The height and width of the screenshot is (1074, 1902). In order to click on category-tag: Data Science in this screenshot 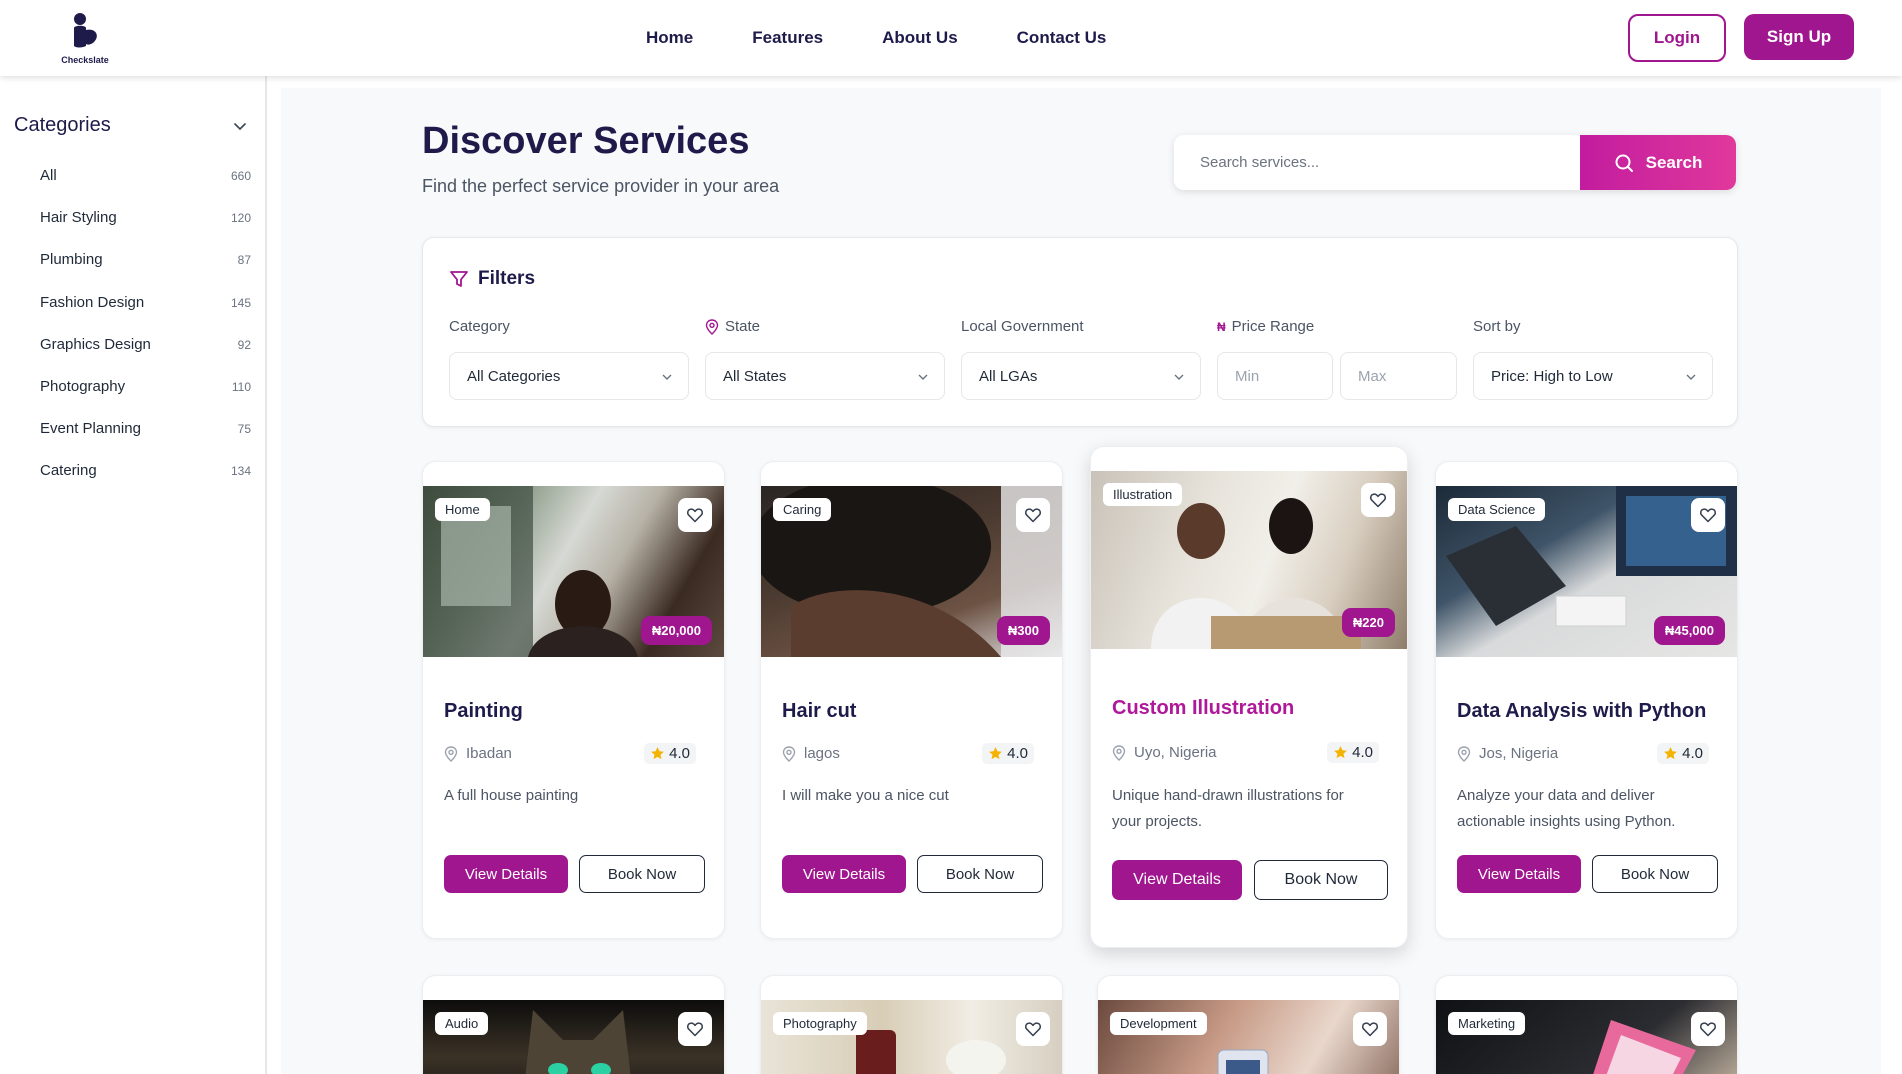, I will do `click(1497, 509)`.